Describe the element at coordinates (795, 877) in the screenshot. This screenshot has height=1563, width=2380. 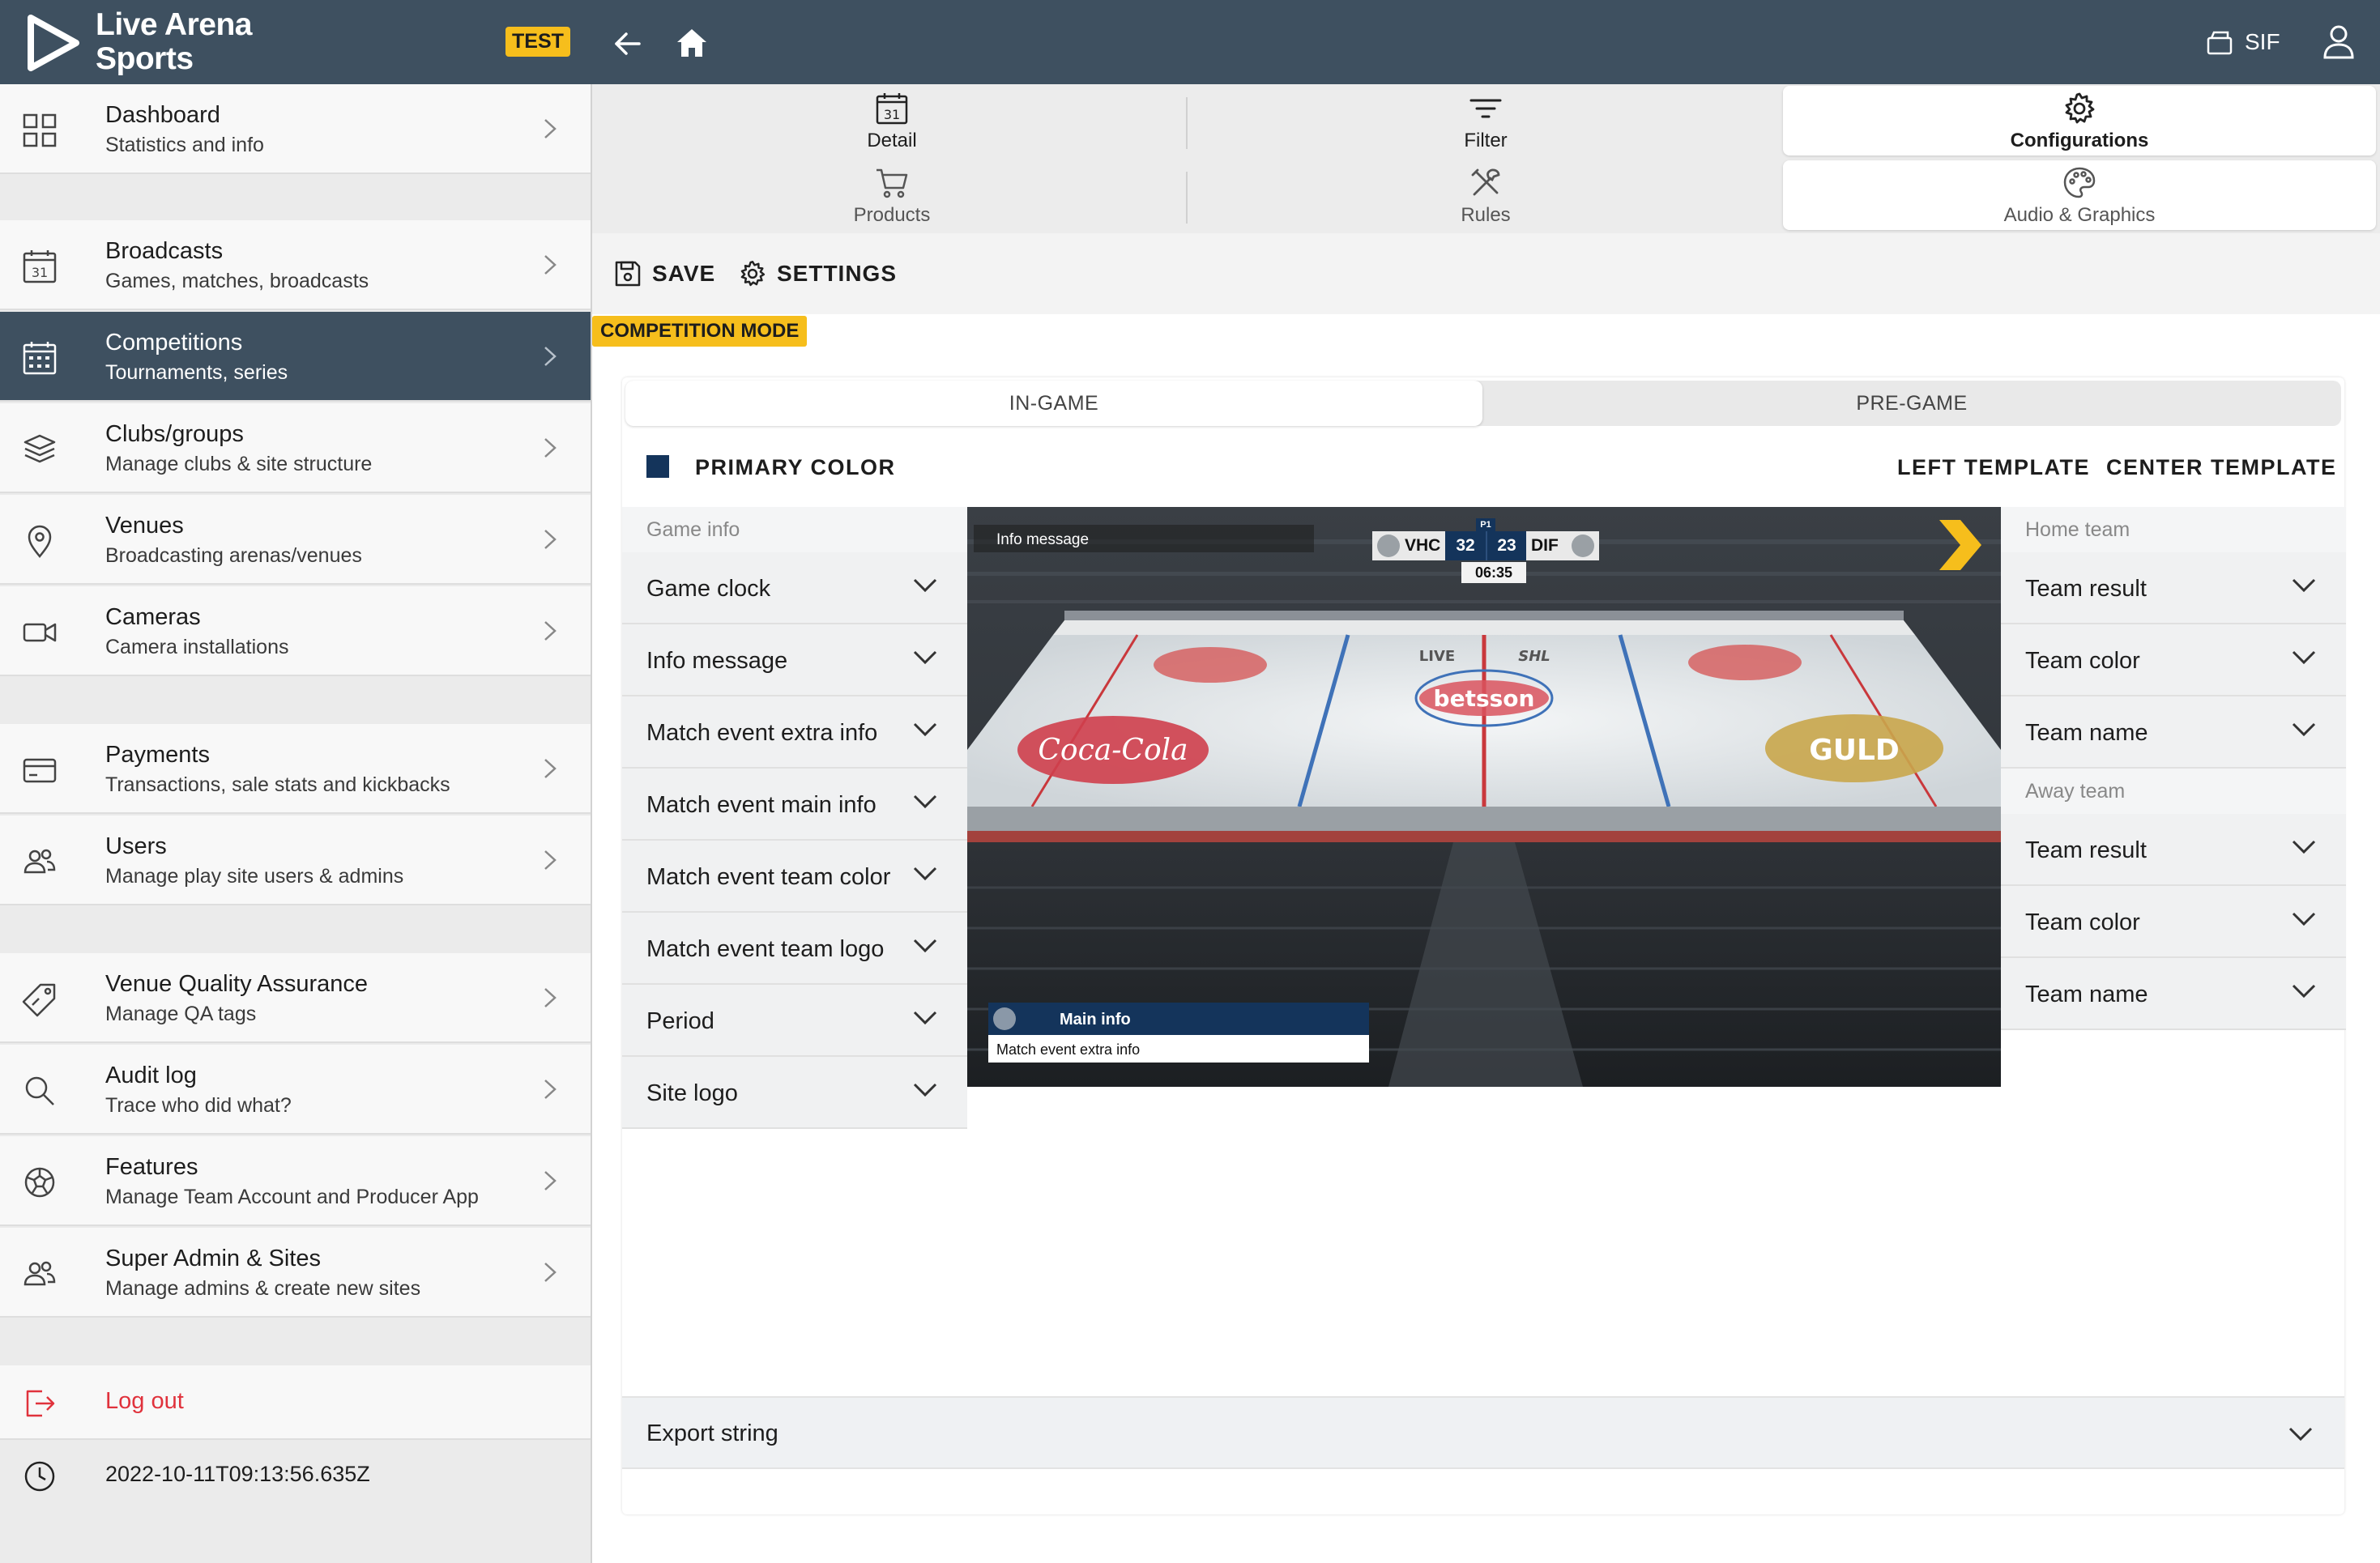
I see `game-info-item: Match event team color` at that location.